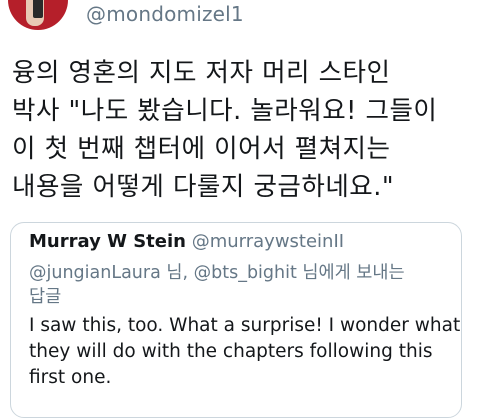 This screenshot has width=480, height=418. I want to click on quoted-text-line: first one., so click(70, 377).